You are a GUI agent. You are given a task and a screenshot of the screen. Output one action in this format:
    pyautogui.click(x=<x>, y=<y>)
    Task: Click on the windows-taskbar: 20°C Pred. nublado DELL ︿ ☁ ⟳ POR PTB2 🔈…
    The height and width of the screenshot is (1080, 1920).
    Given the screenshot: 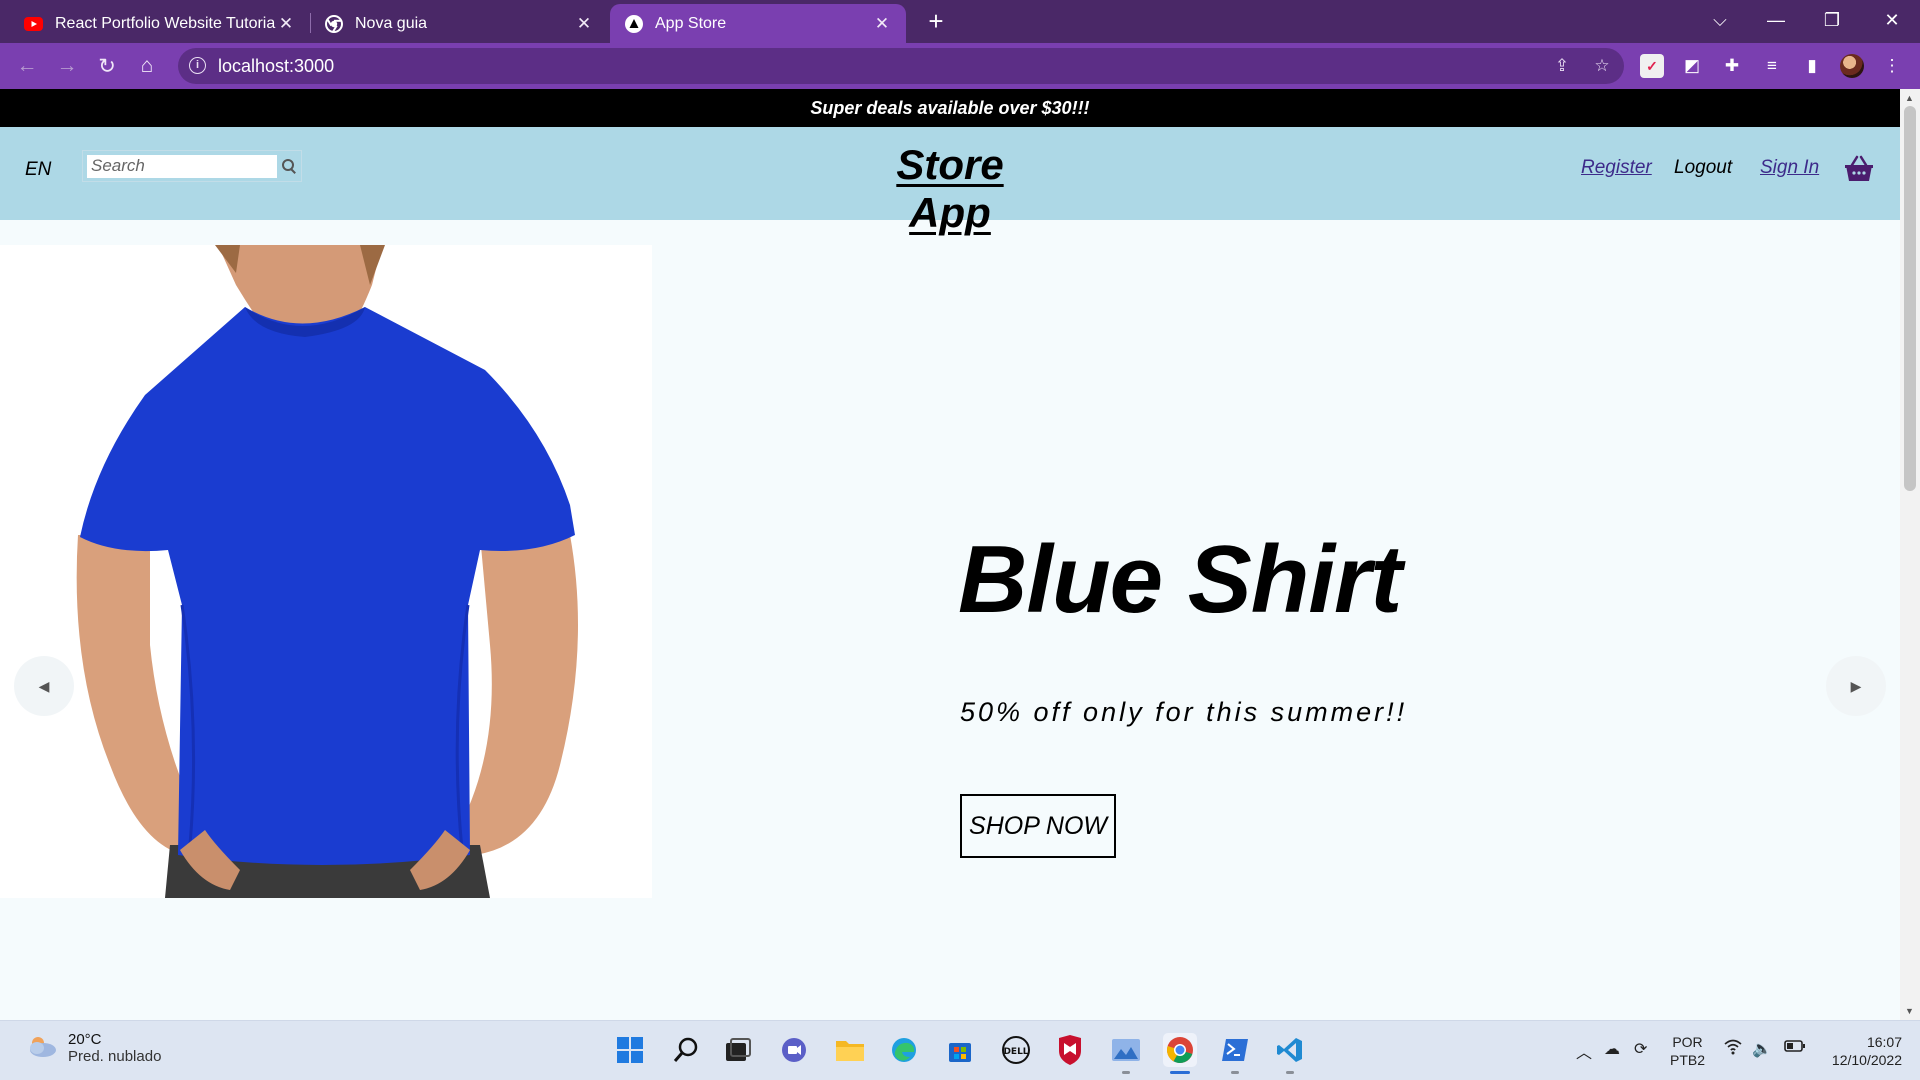 What is the action you would take?
    pyautogui.click(x=960, y=1050)
    